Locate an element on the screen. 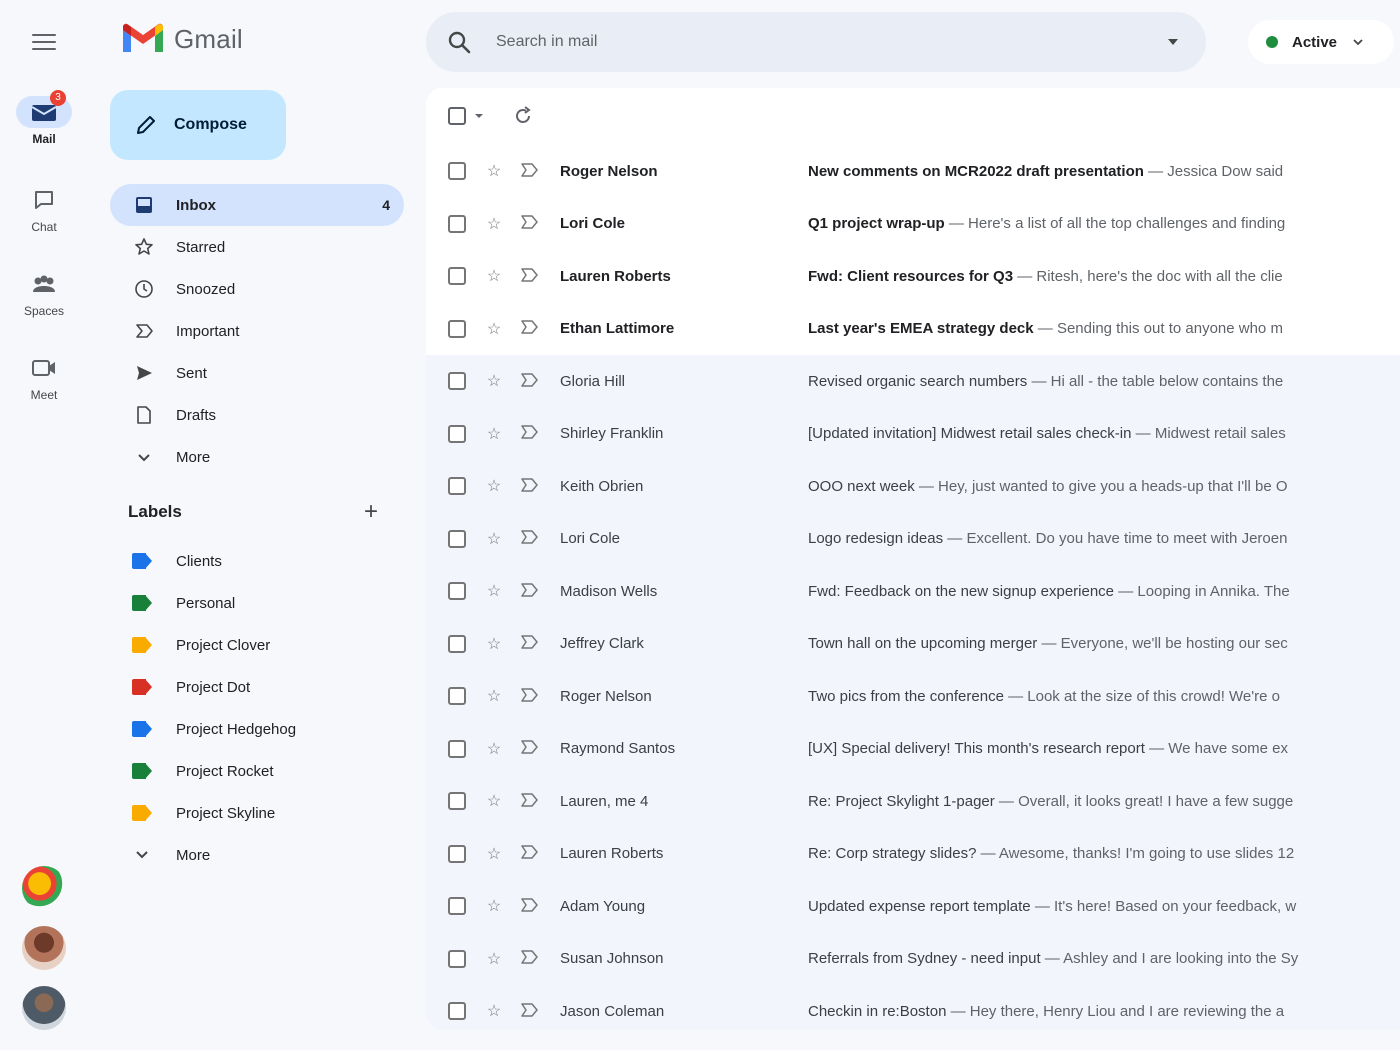  label-item: Personal is located at coordinates (257, 603).